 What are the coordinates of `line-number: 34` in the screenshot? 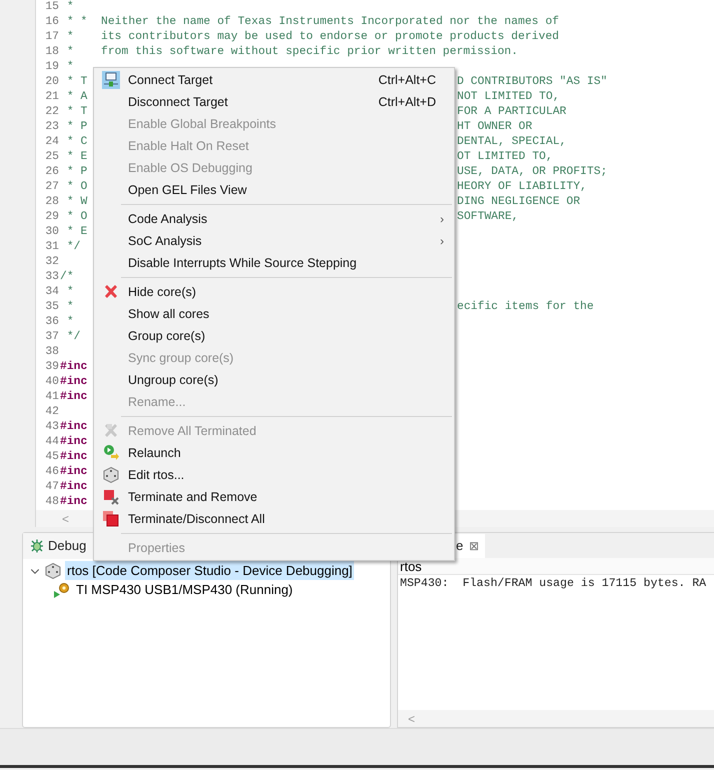 It's located at (51, 292).